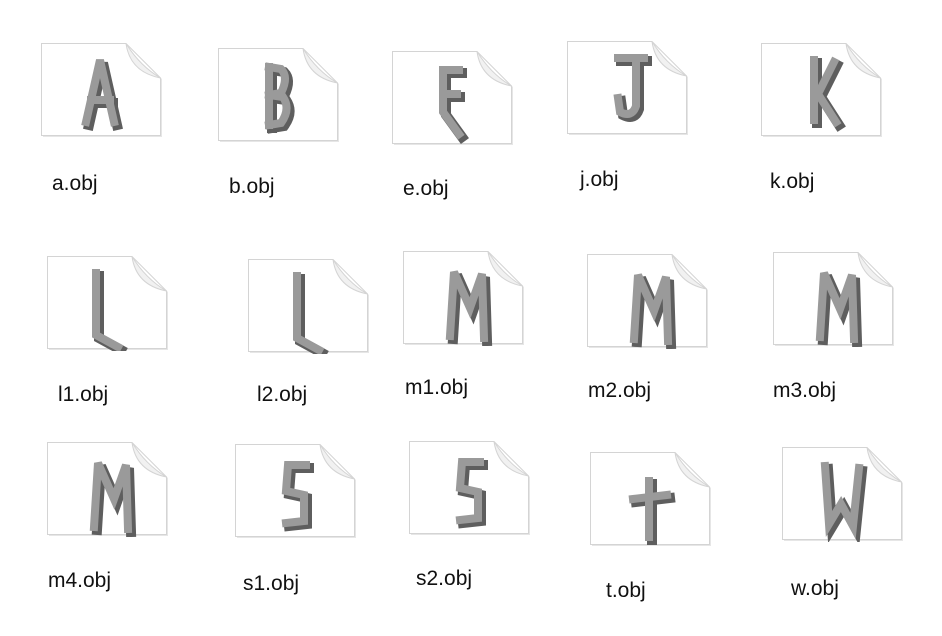 The width and height of the screenshot is (942, 636). Describe the element at coordinates (630, 180) in the screenshot. I see `file-name-label: j.obj` at that location.